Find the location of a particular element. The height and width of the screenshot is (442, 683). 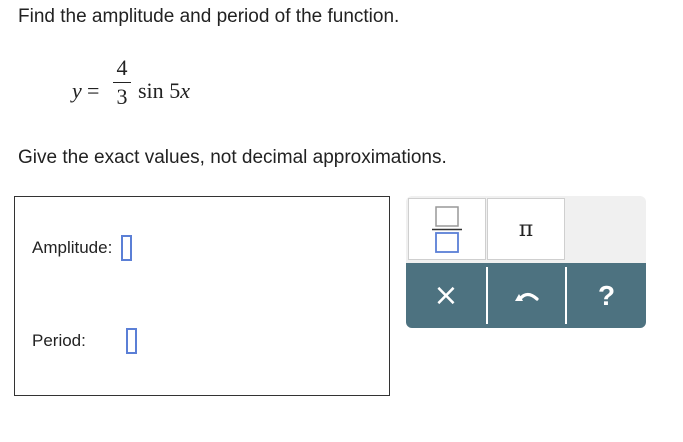

amplitude-input is located at coordinates (127, 248).